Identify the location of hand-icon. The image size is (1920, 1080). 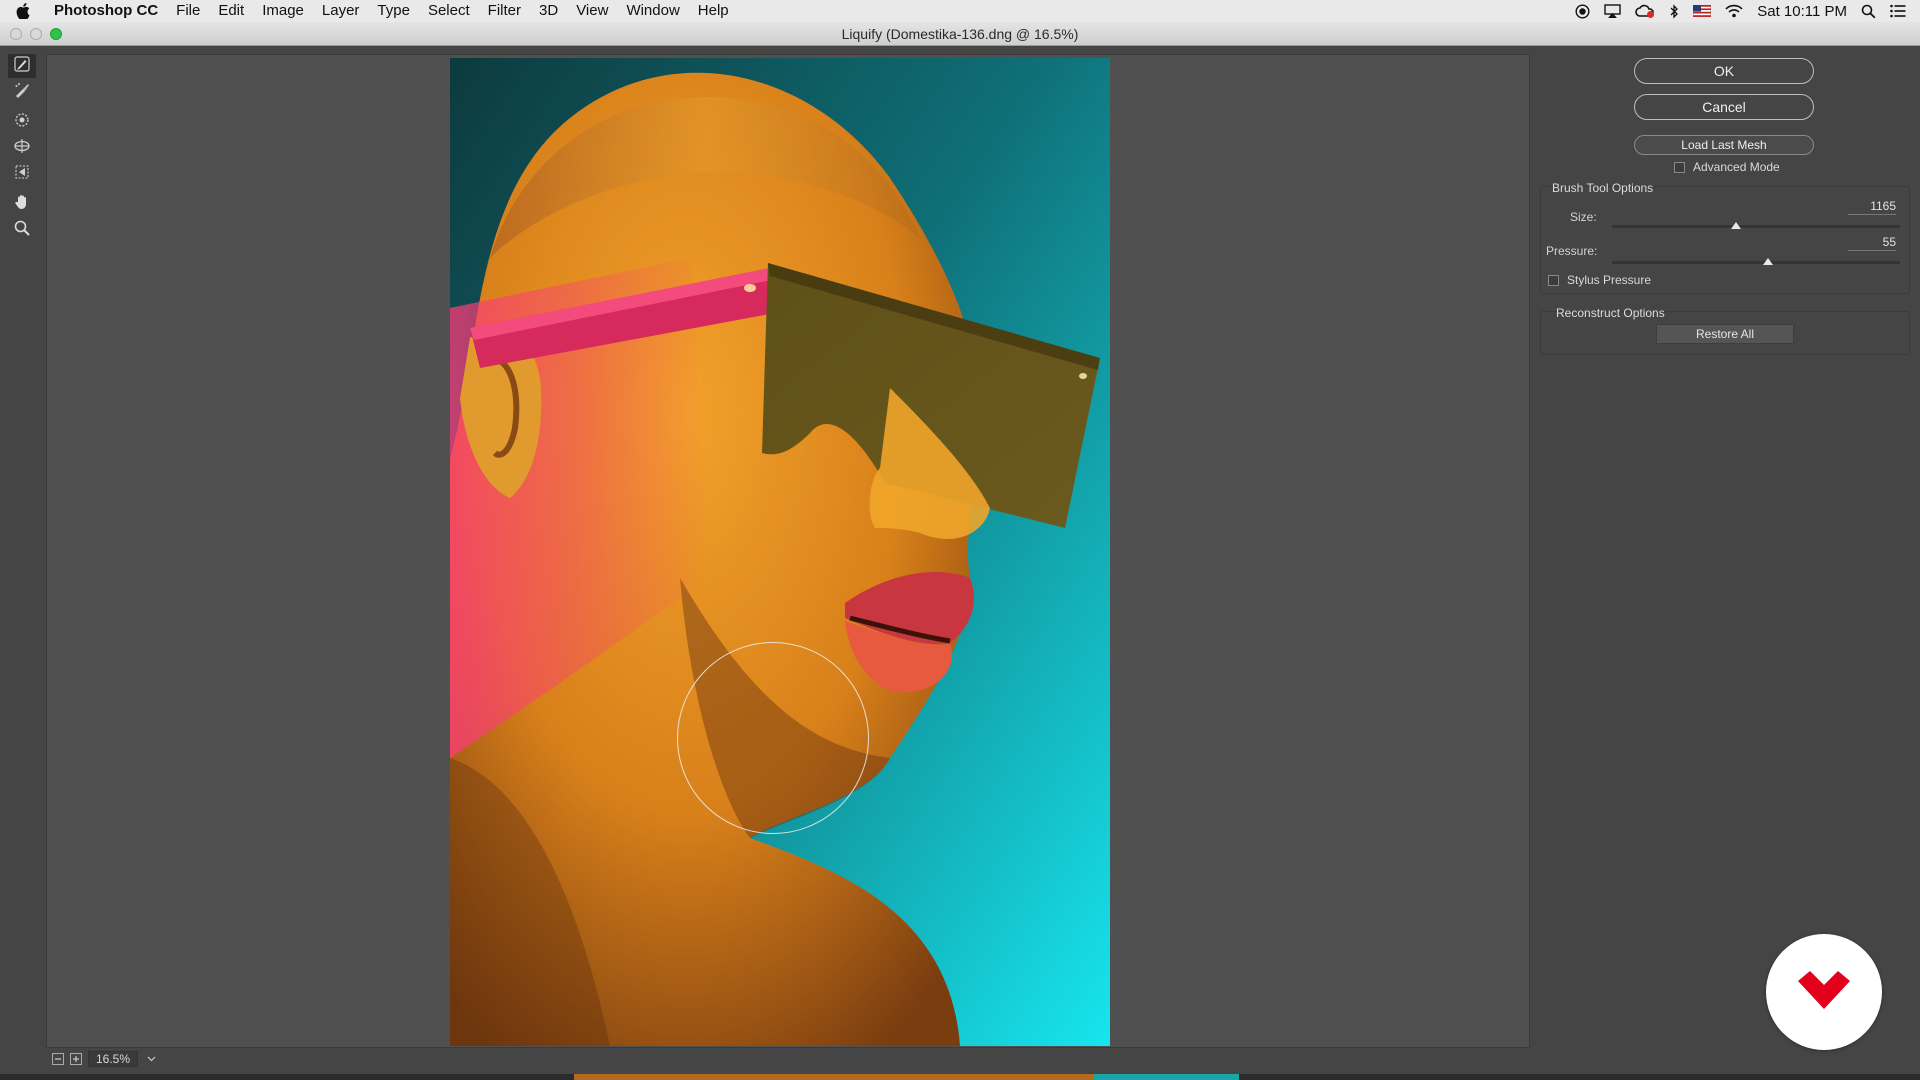
(22, 204).